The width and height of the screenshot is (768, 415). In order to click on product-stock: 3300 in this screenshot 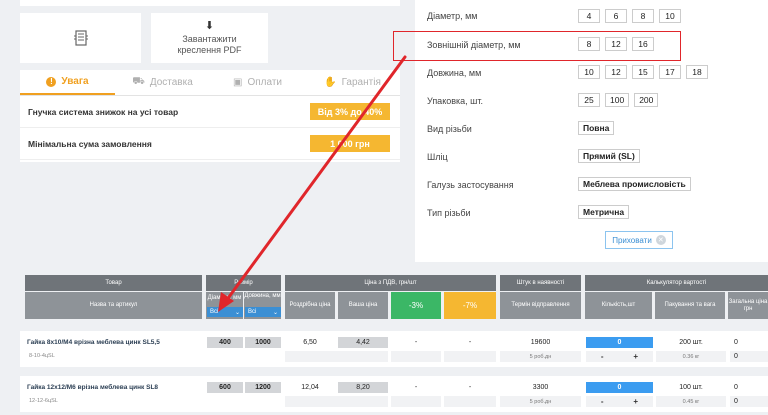, I will do `click(540, 387)`.